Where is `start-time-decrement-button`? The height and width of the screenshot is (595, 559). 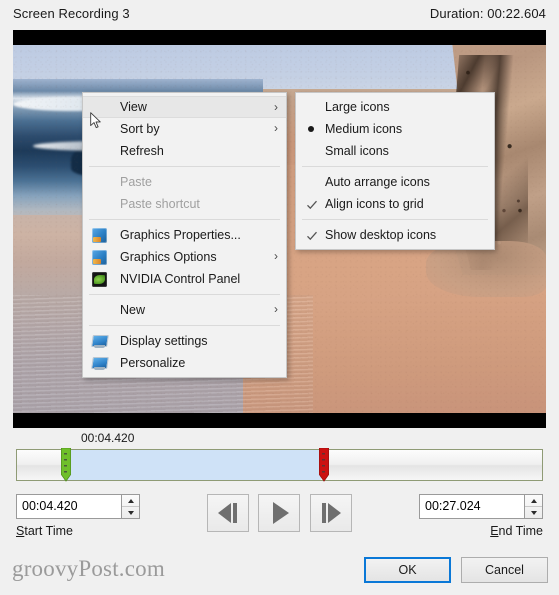
start-time-decrement-button is located at coordinates (130, 512).